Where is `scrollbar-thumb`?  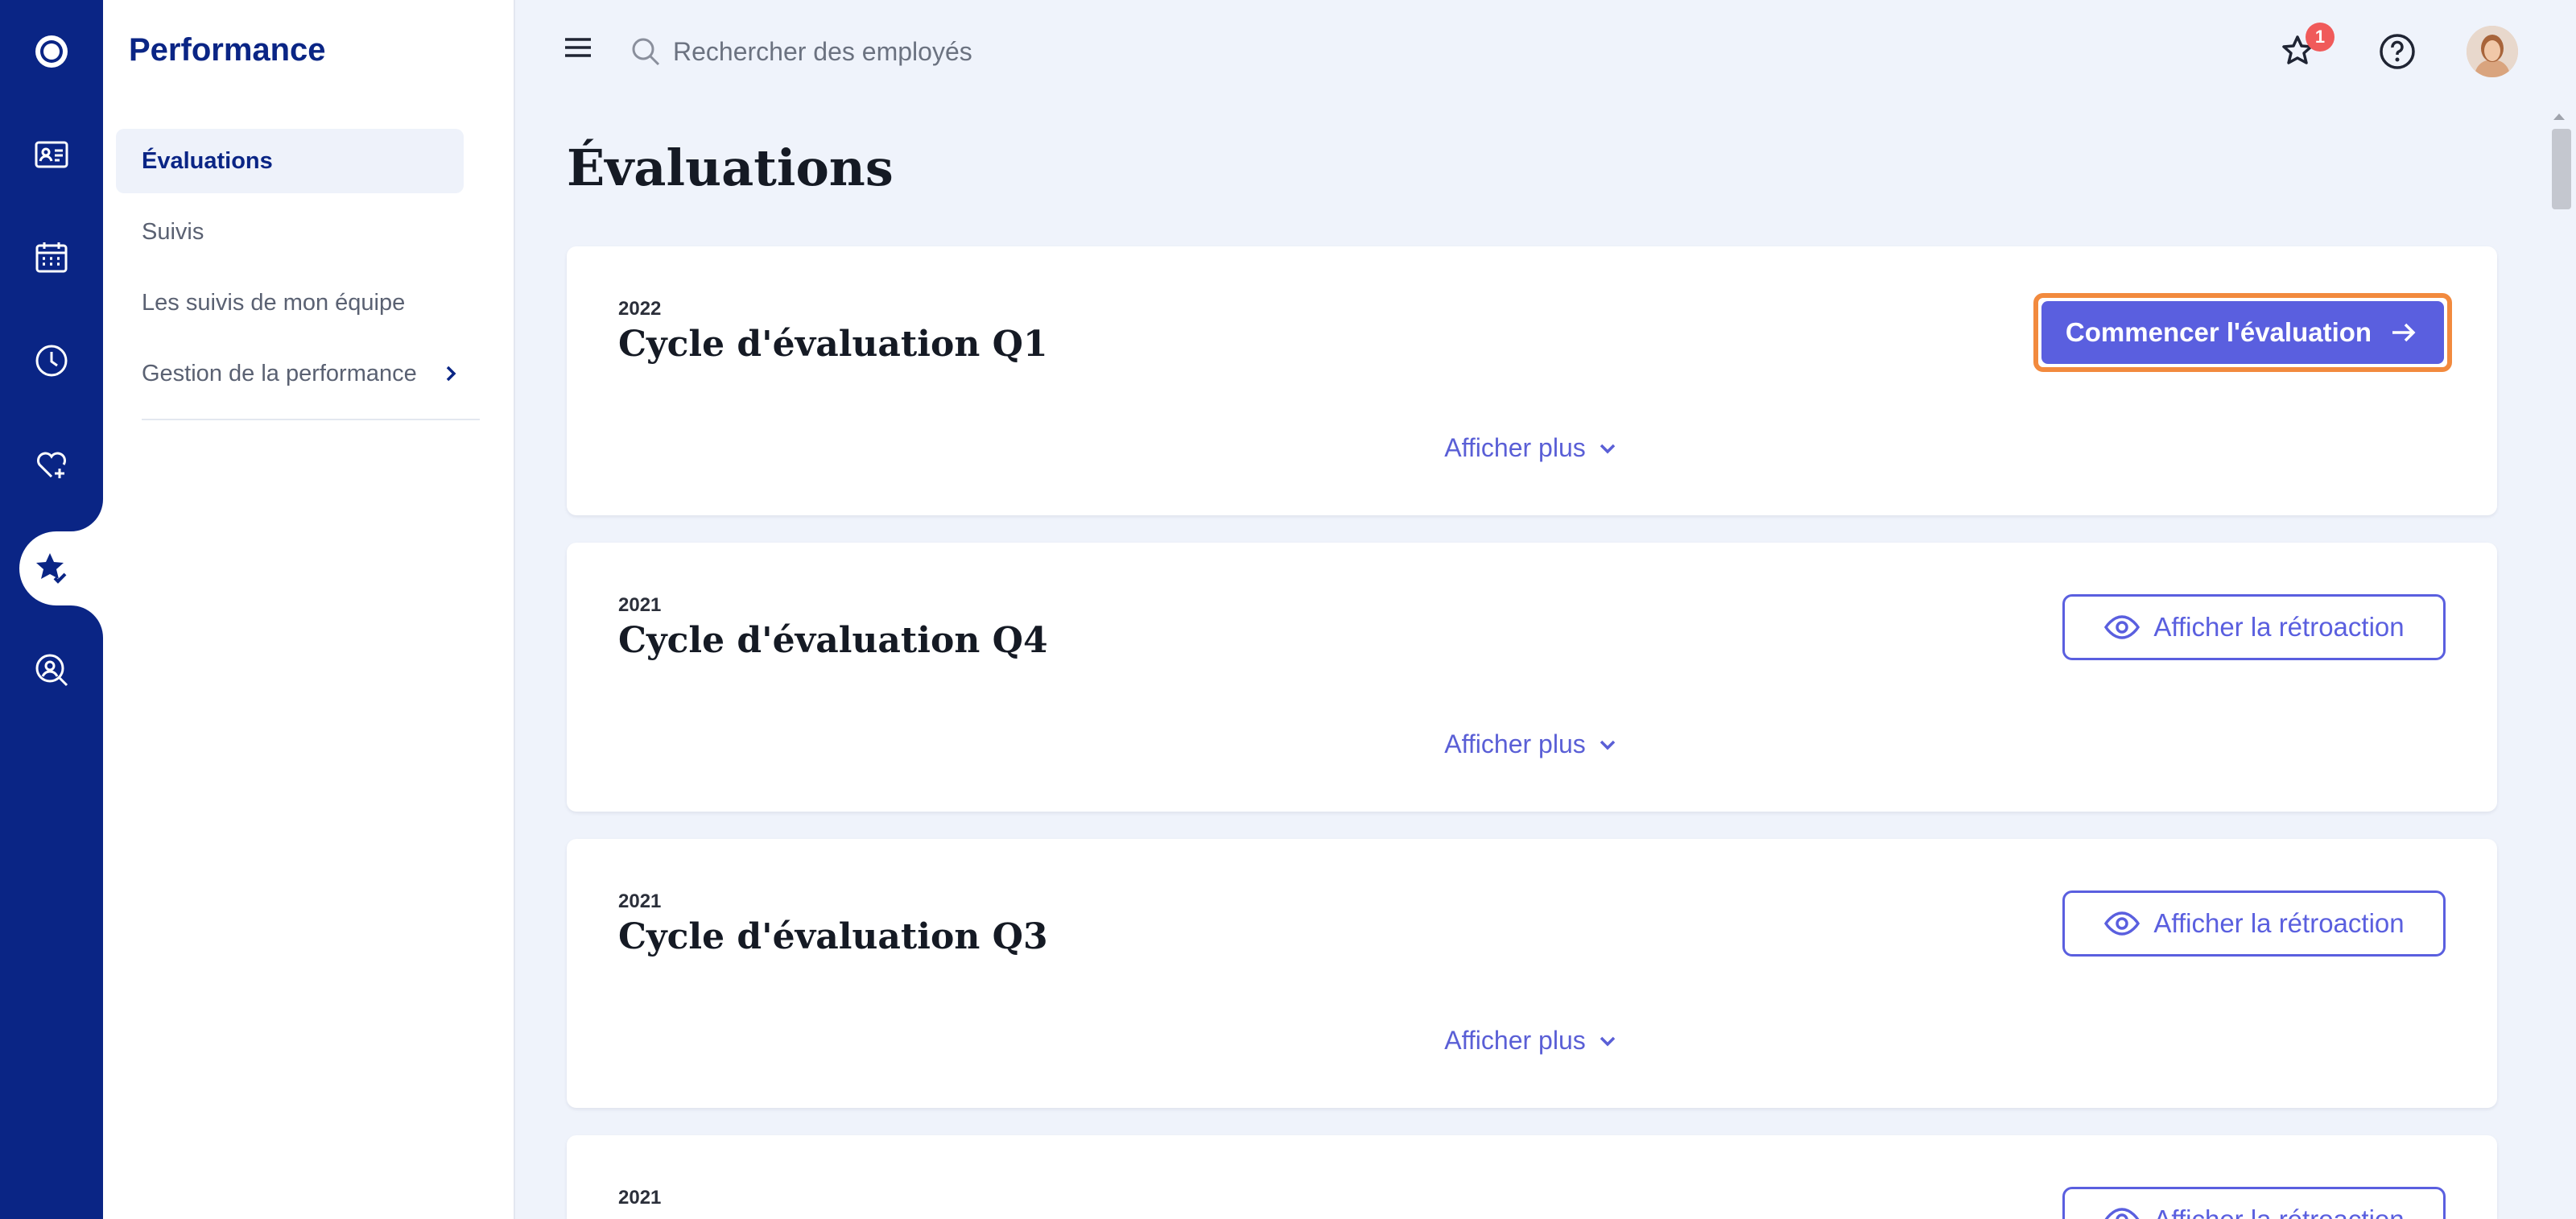
scrollbar-thumb is located at coordinates (2561, 169).